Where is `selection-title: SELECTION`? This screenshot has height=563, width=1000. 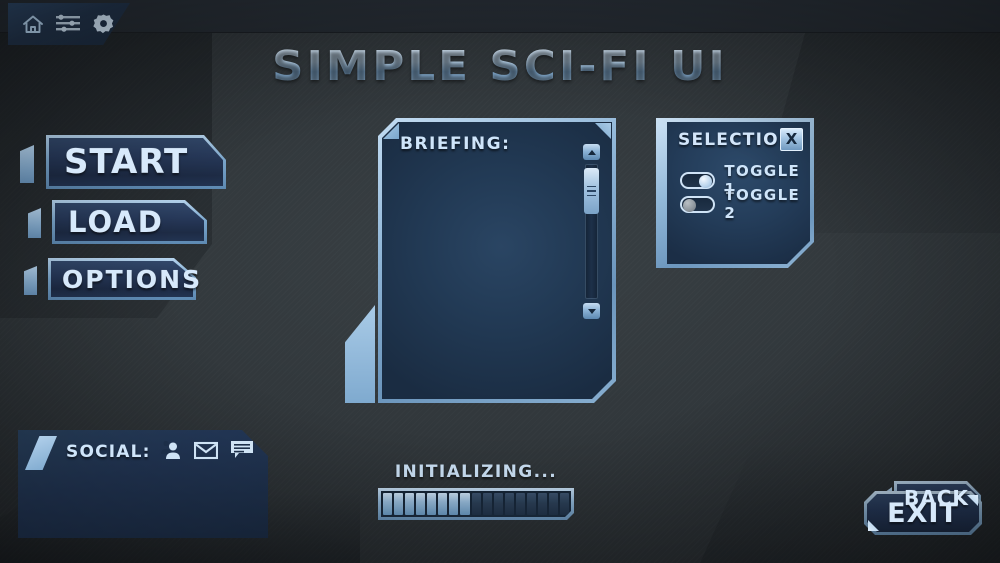 selection-title: SELECTION is located at coordinates (736, 140).